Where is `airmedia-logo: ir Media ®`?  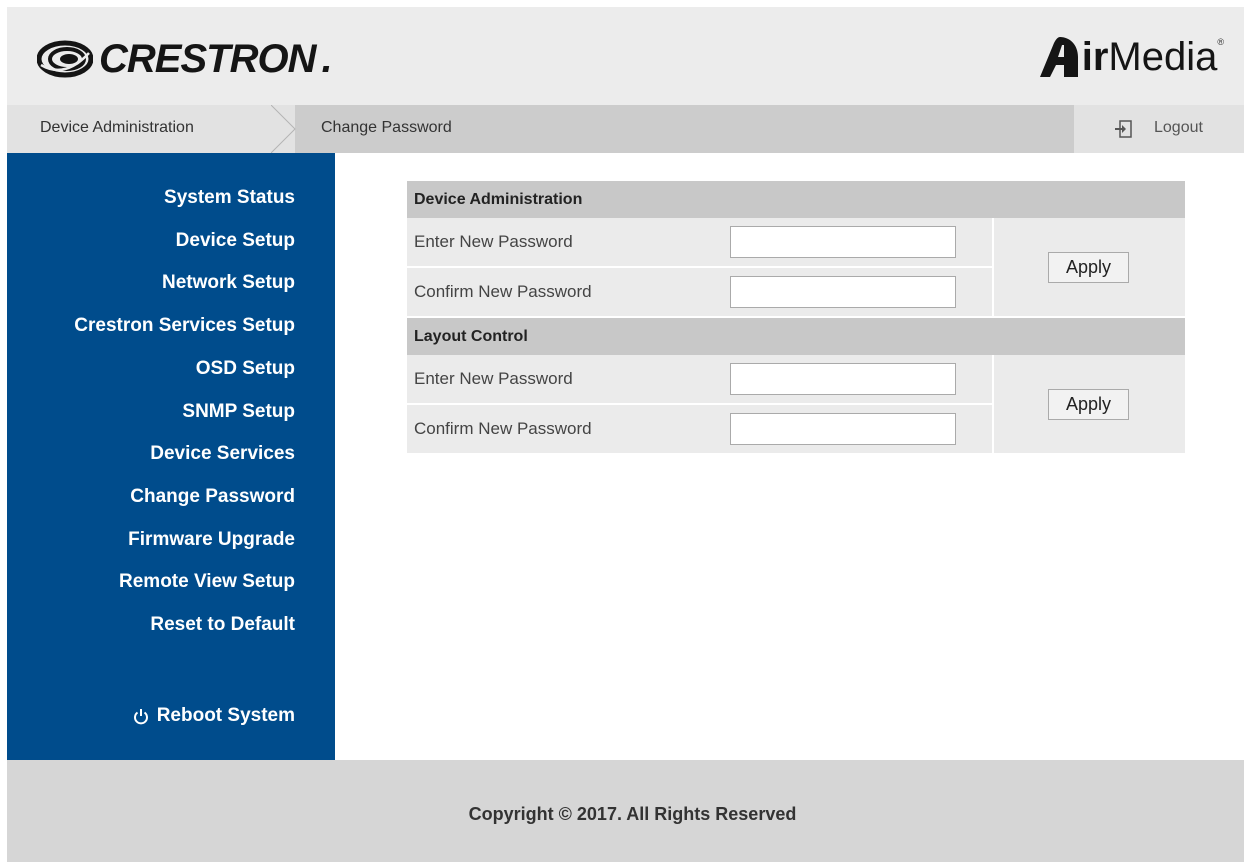
airmedia-logo: ir Media ® is located at coordinates (1131, 57).